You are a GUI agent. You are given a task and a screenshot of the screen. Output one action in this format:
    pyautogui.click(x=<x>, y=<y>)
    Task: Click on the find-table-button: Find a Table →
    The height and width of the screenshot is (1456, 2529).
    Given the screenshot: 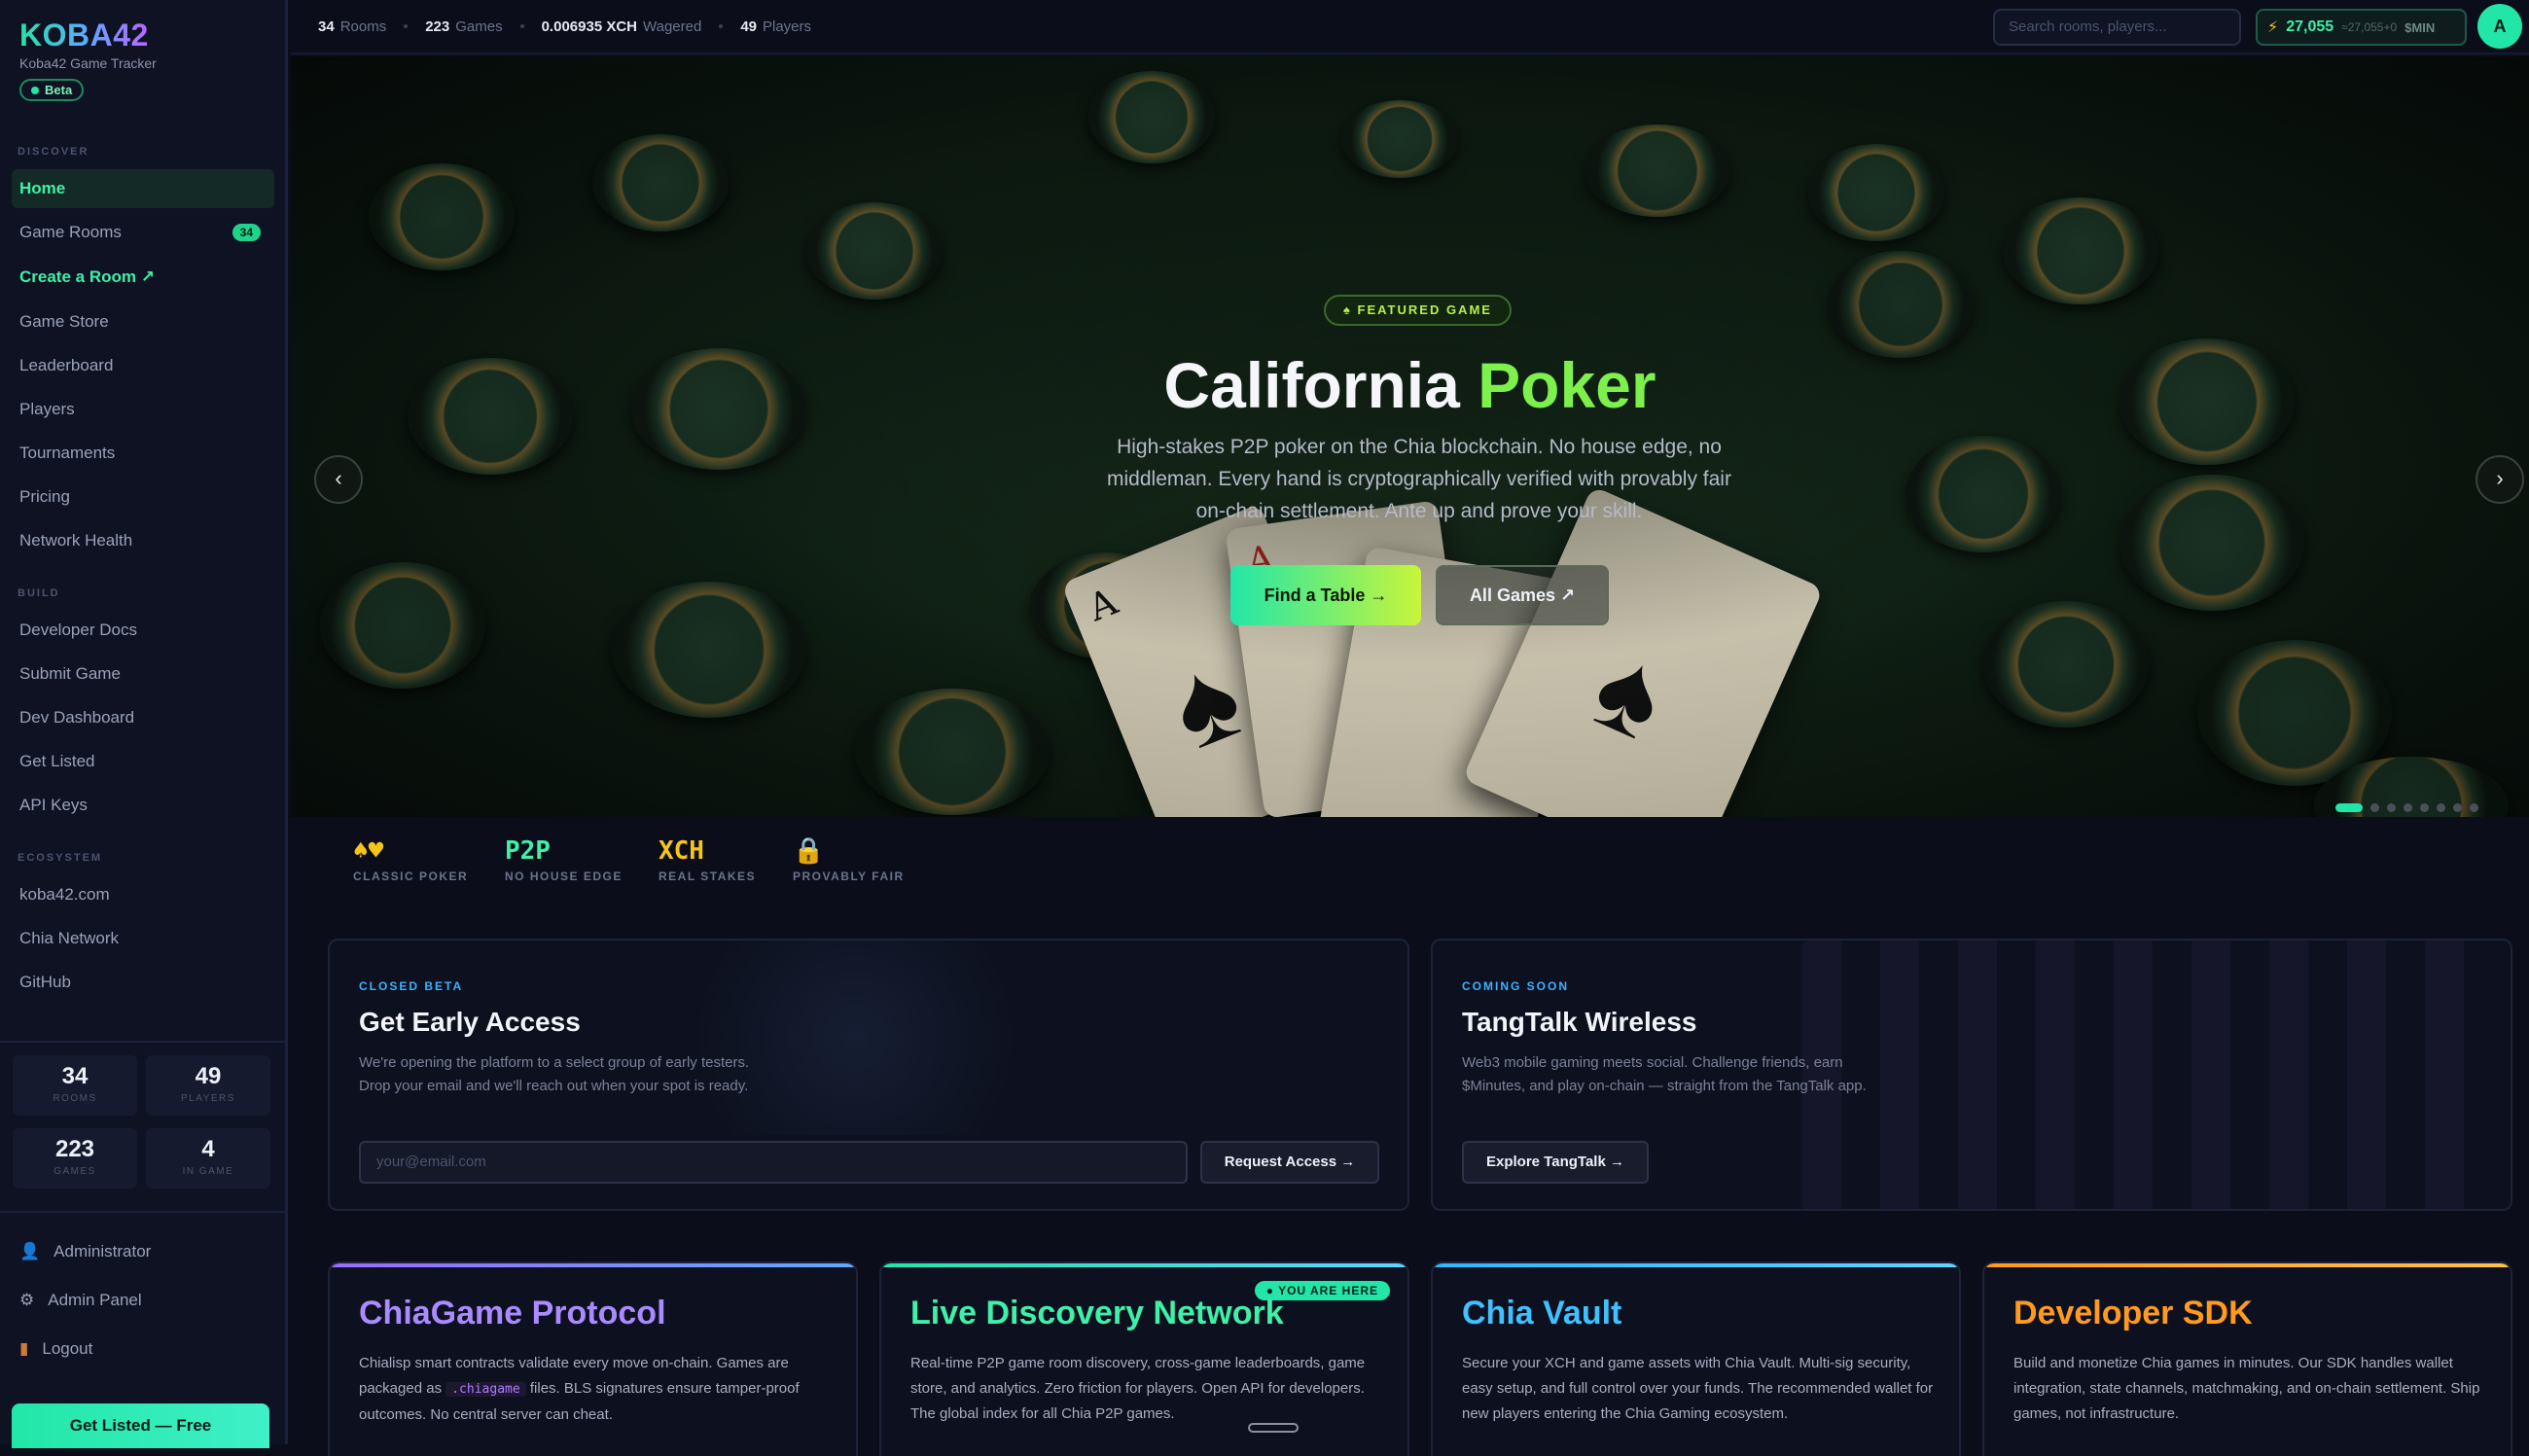 What is the action you would take?
    pyautogui.click(x=1326, y=595)
    